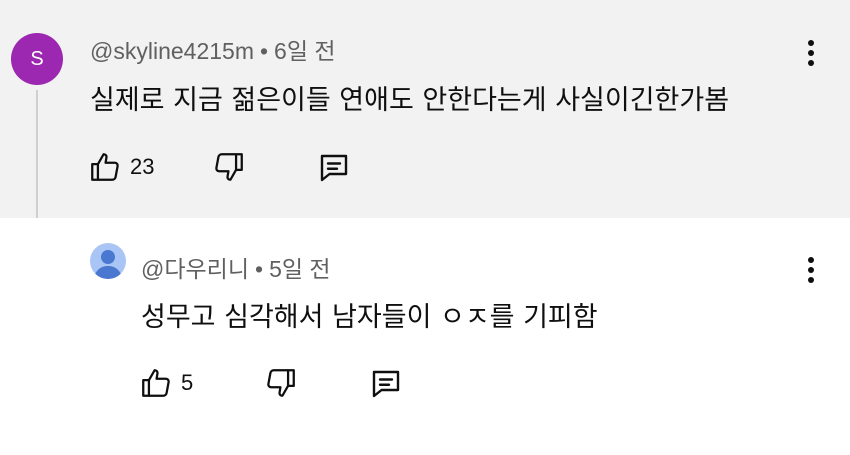 The width and height of the screenshot is (850, 455). What do you see at coordinates (410, 100) in the screenshot?
I see `comment-text: 실제로 지금 젊은이들 연애도 안한다는게 사실이긴한가봄` at bounding box center [410, 100].